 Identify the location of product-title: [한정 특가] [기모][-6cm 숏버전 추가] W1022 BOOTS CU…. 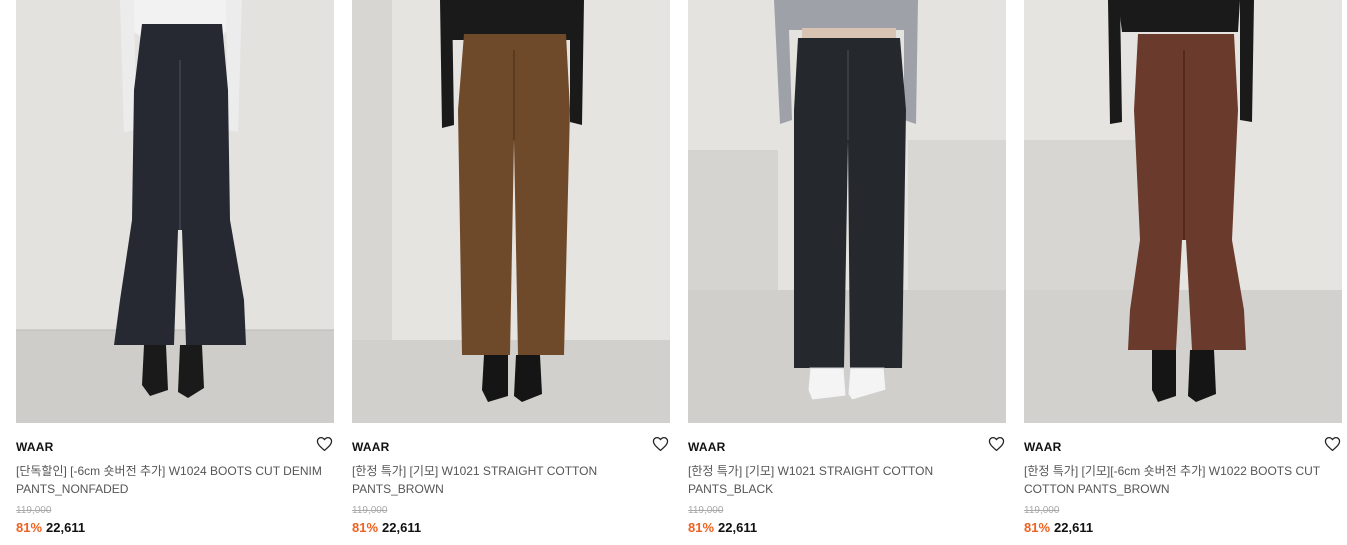
(1179, 480).